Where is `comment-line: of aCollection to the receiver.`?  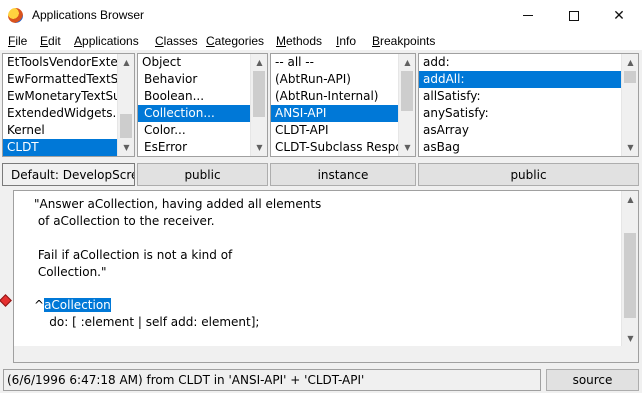
comment-line: of aCollection to the receiver. is located at coordinates (124, 220).